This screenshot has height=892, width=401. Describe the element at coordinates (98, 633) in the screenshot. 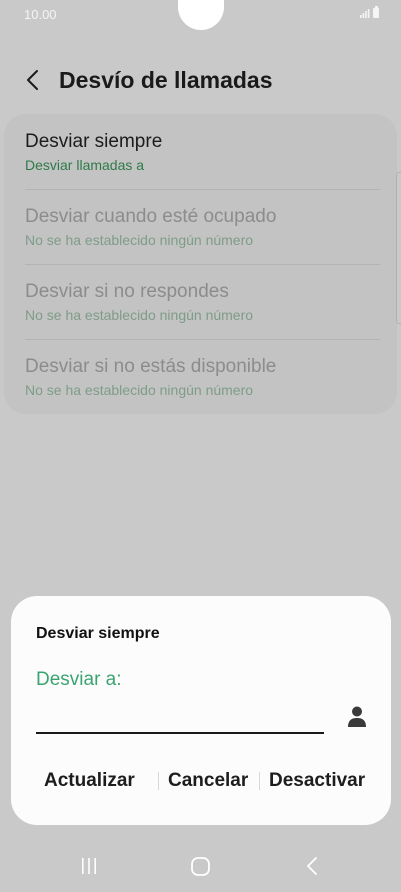

I see `dialog-title: Desviar siempre` at that location.